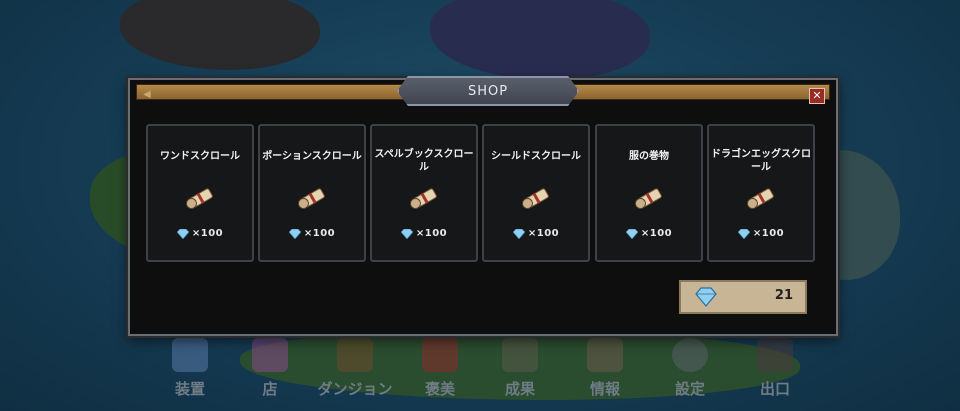  I want to click on nav-item-achievement: 成果, so click(520, 371).